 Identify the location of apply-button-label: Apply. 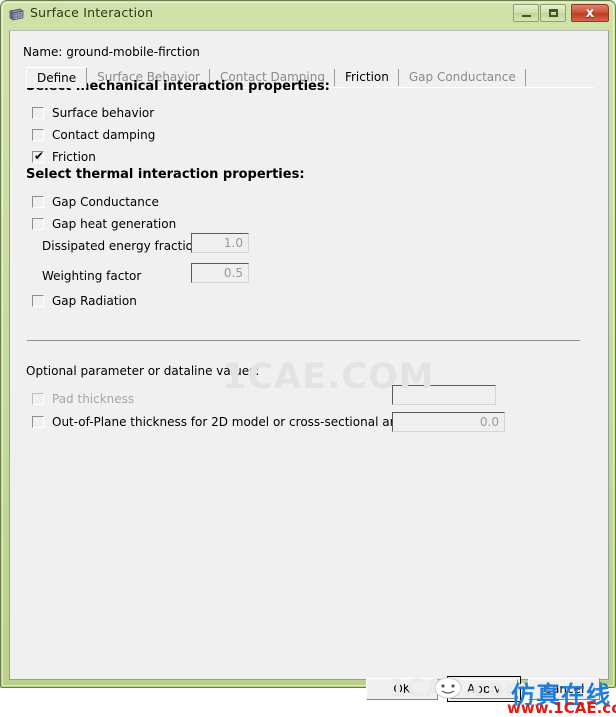
(484, 689).